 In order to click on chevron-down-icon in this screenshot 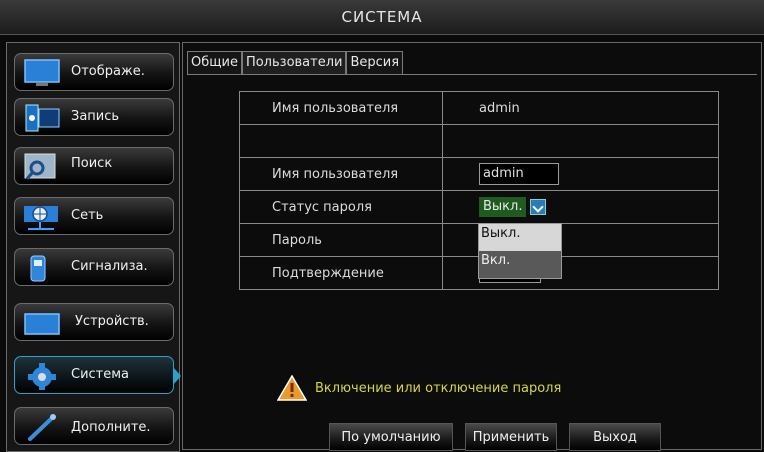, I will do `click(538, 207)`.